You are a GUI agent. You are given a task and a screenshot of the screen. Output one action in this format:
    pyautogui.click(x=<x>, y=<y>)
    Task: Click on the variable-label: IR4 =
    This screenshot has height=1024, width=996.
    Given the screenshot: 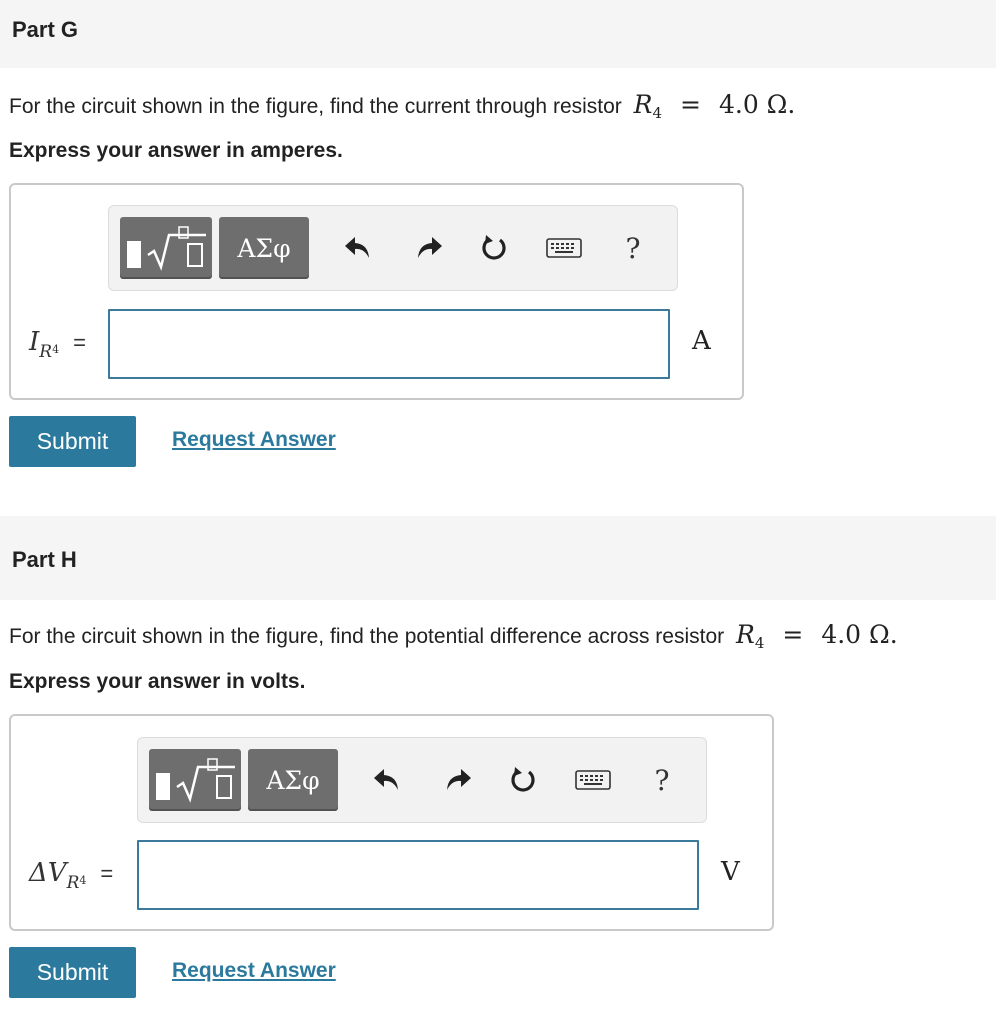 What is the action you would take?
    pyautogui.click(x=57, y=344)
    